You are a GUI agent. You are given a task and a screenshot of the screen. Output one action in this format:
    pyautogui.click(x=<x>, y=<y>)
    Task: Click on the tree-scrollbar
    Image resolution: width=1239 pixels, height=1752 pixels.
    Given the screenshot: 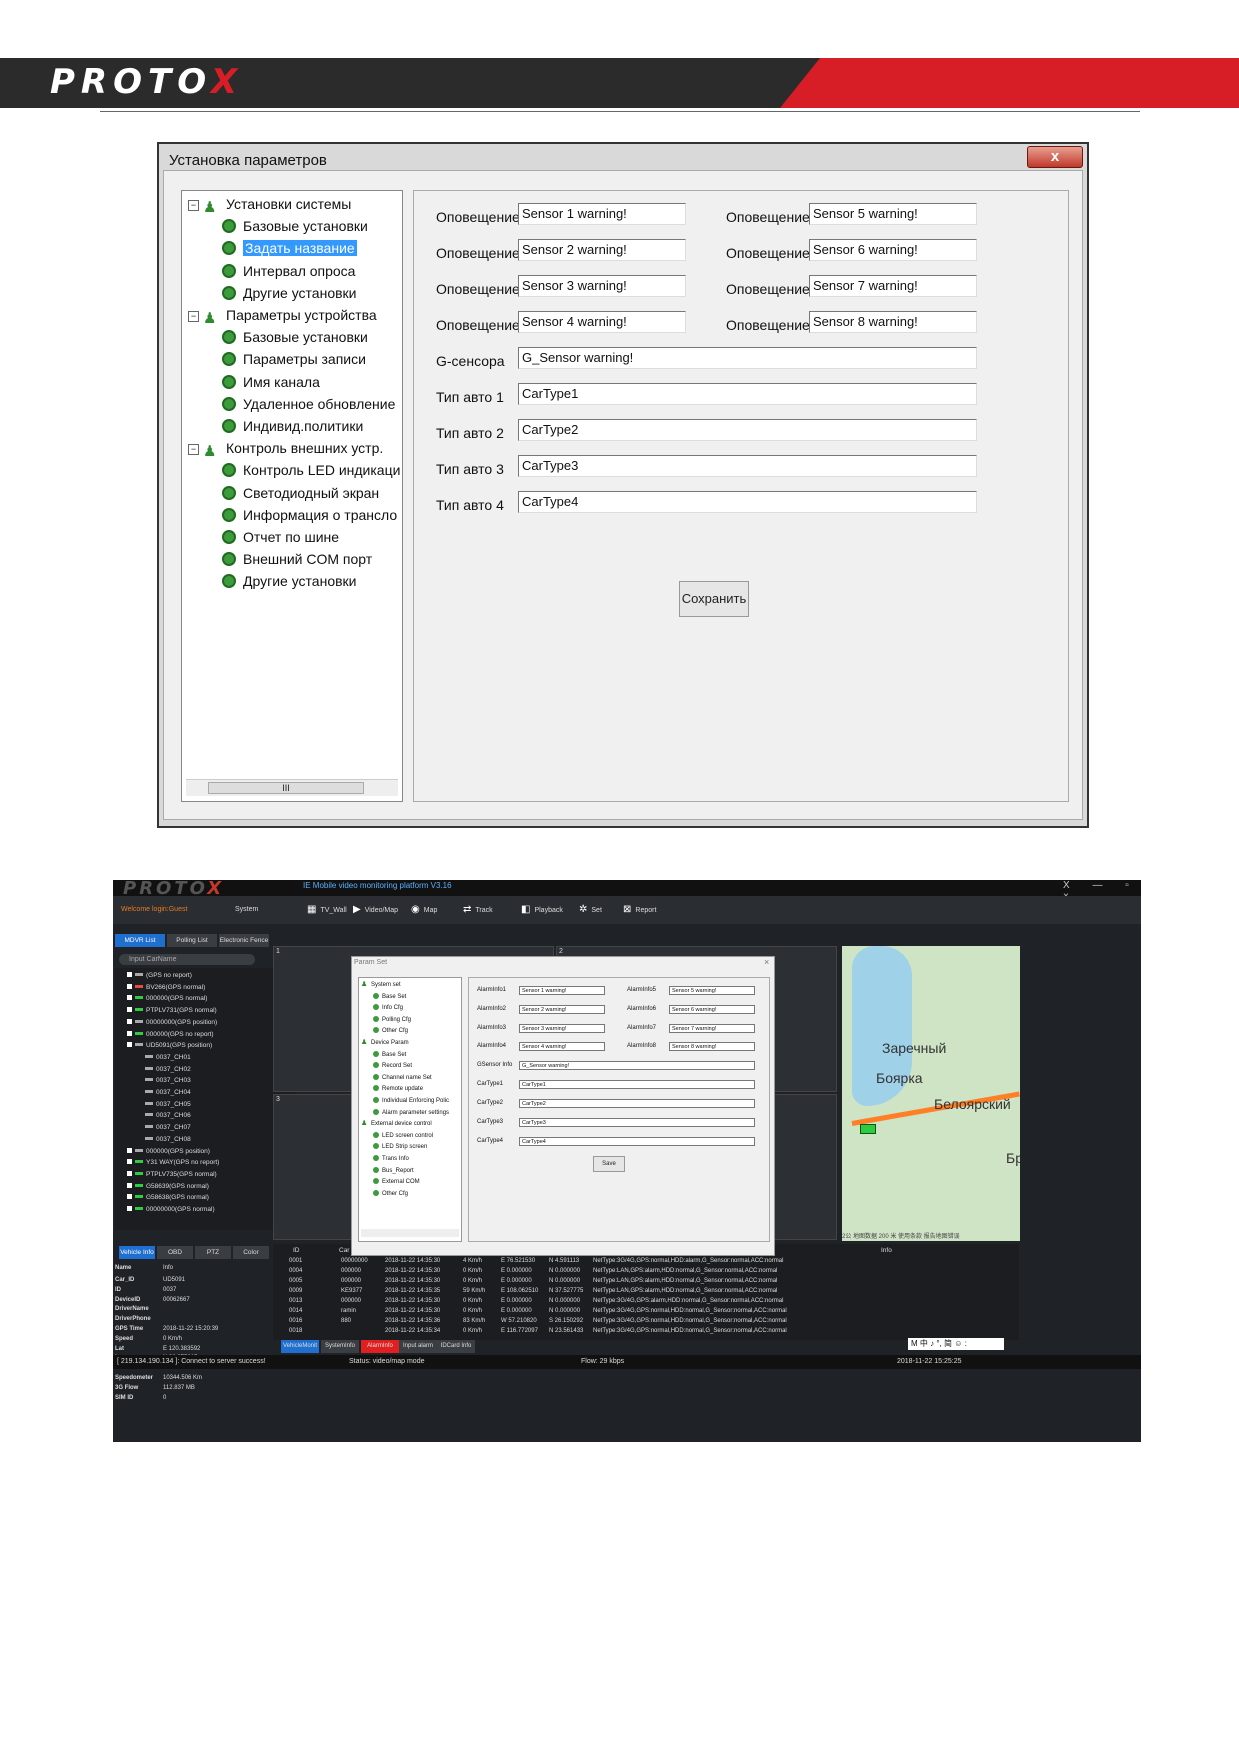 What is the action you would take?
    pyautogui.click(x=410, y=1233)
    